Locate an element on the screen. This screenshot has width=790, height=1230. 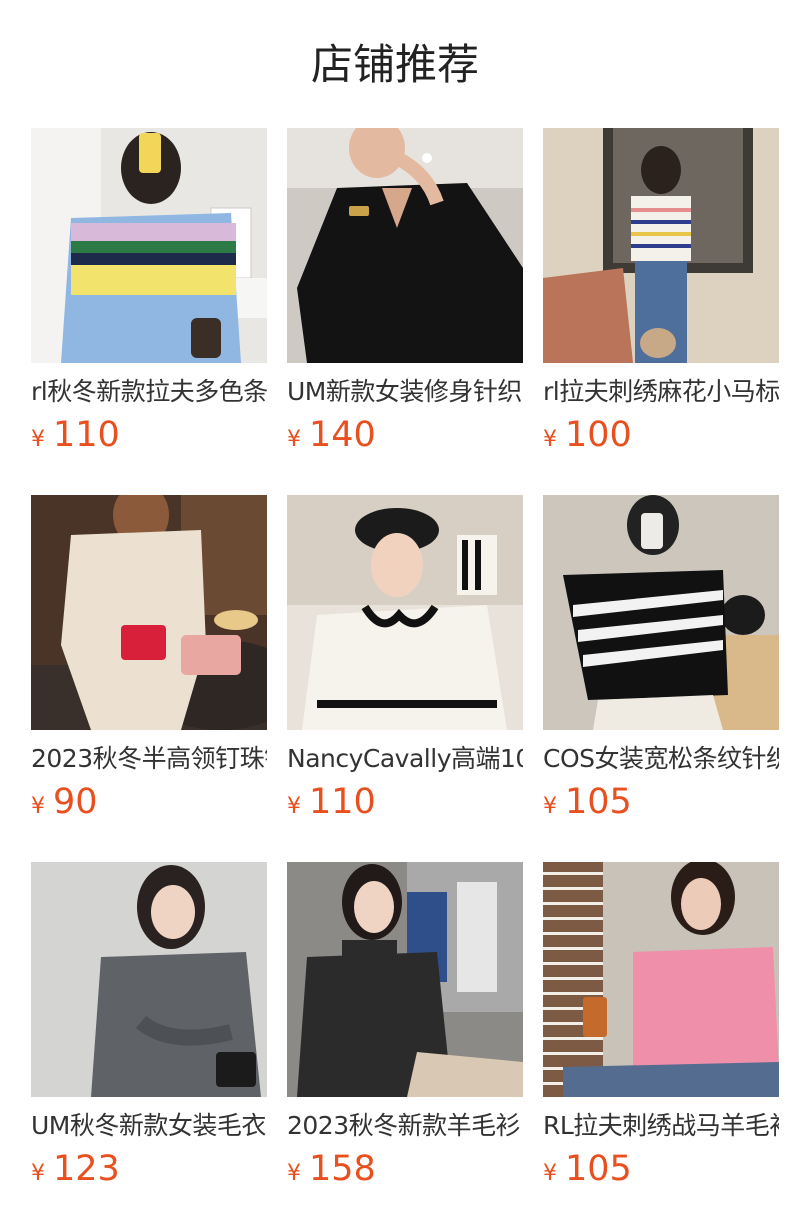
product-price: 90 is located at coordinates (75, 802).